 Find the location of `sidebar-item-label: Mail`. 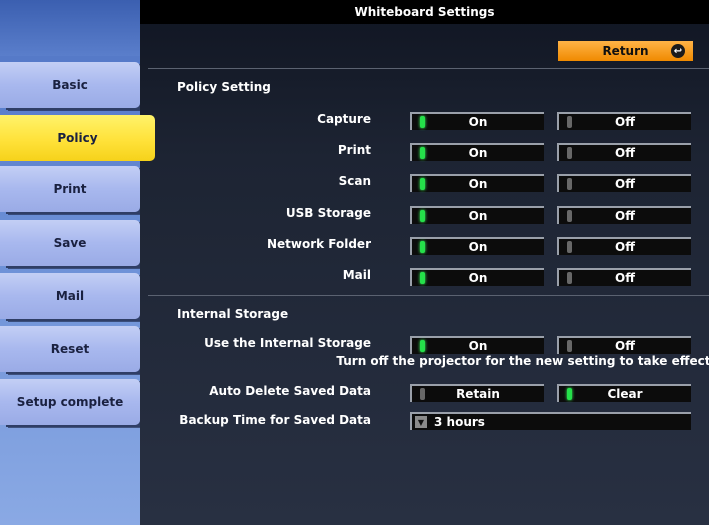

sidebar-item-label: Mail is located at coordinates (70, 296).